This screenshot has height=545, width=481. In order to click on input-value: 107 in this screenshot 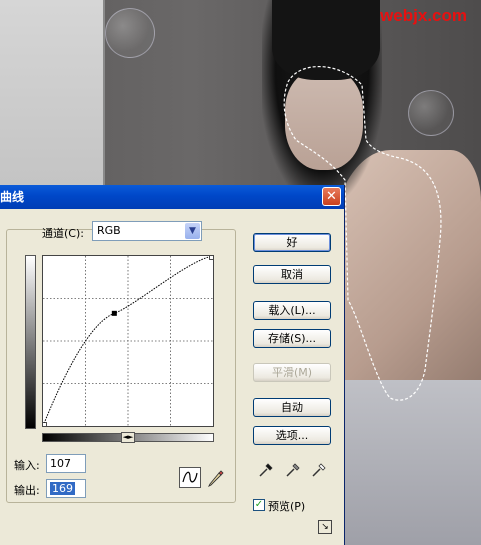, I will do `click(60, 463)`.